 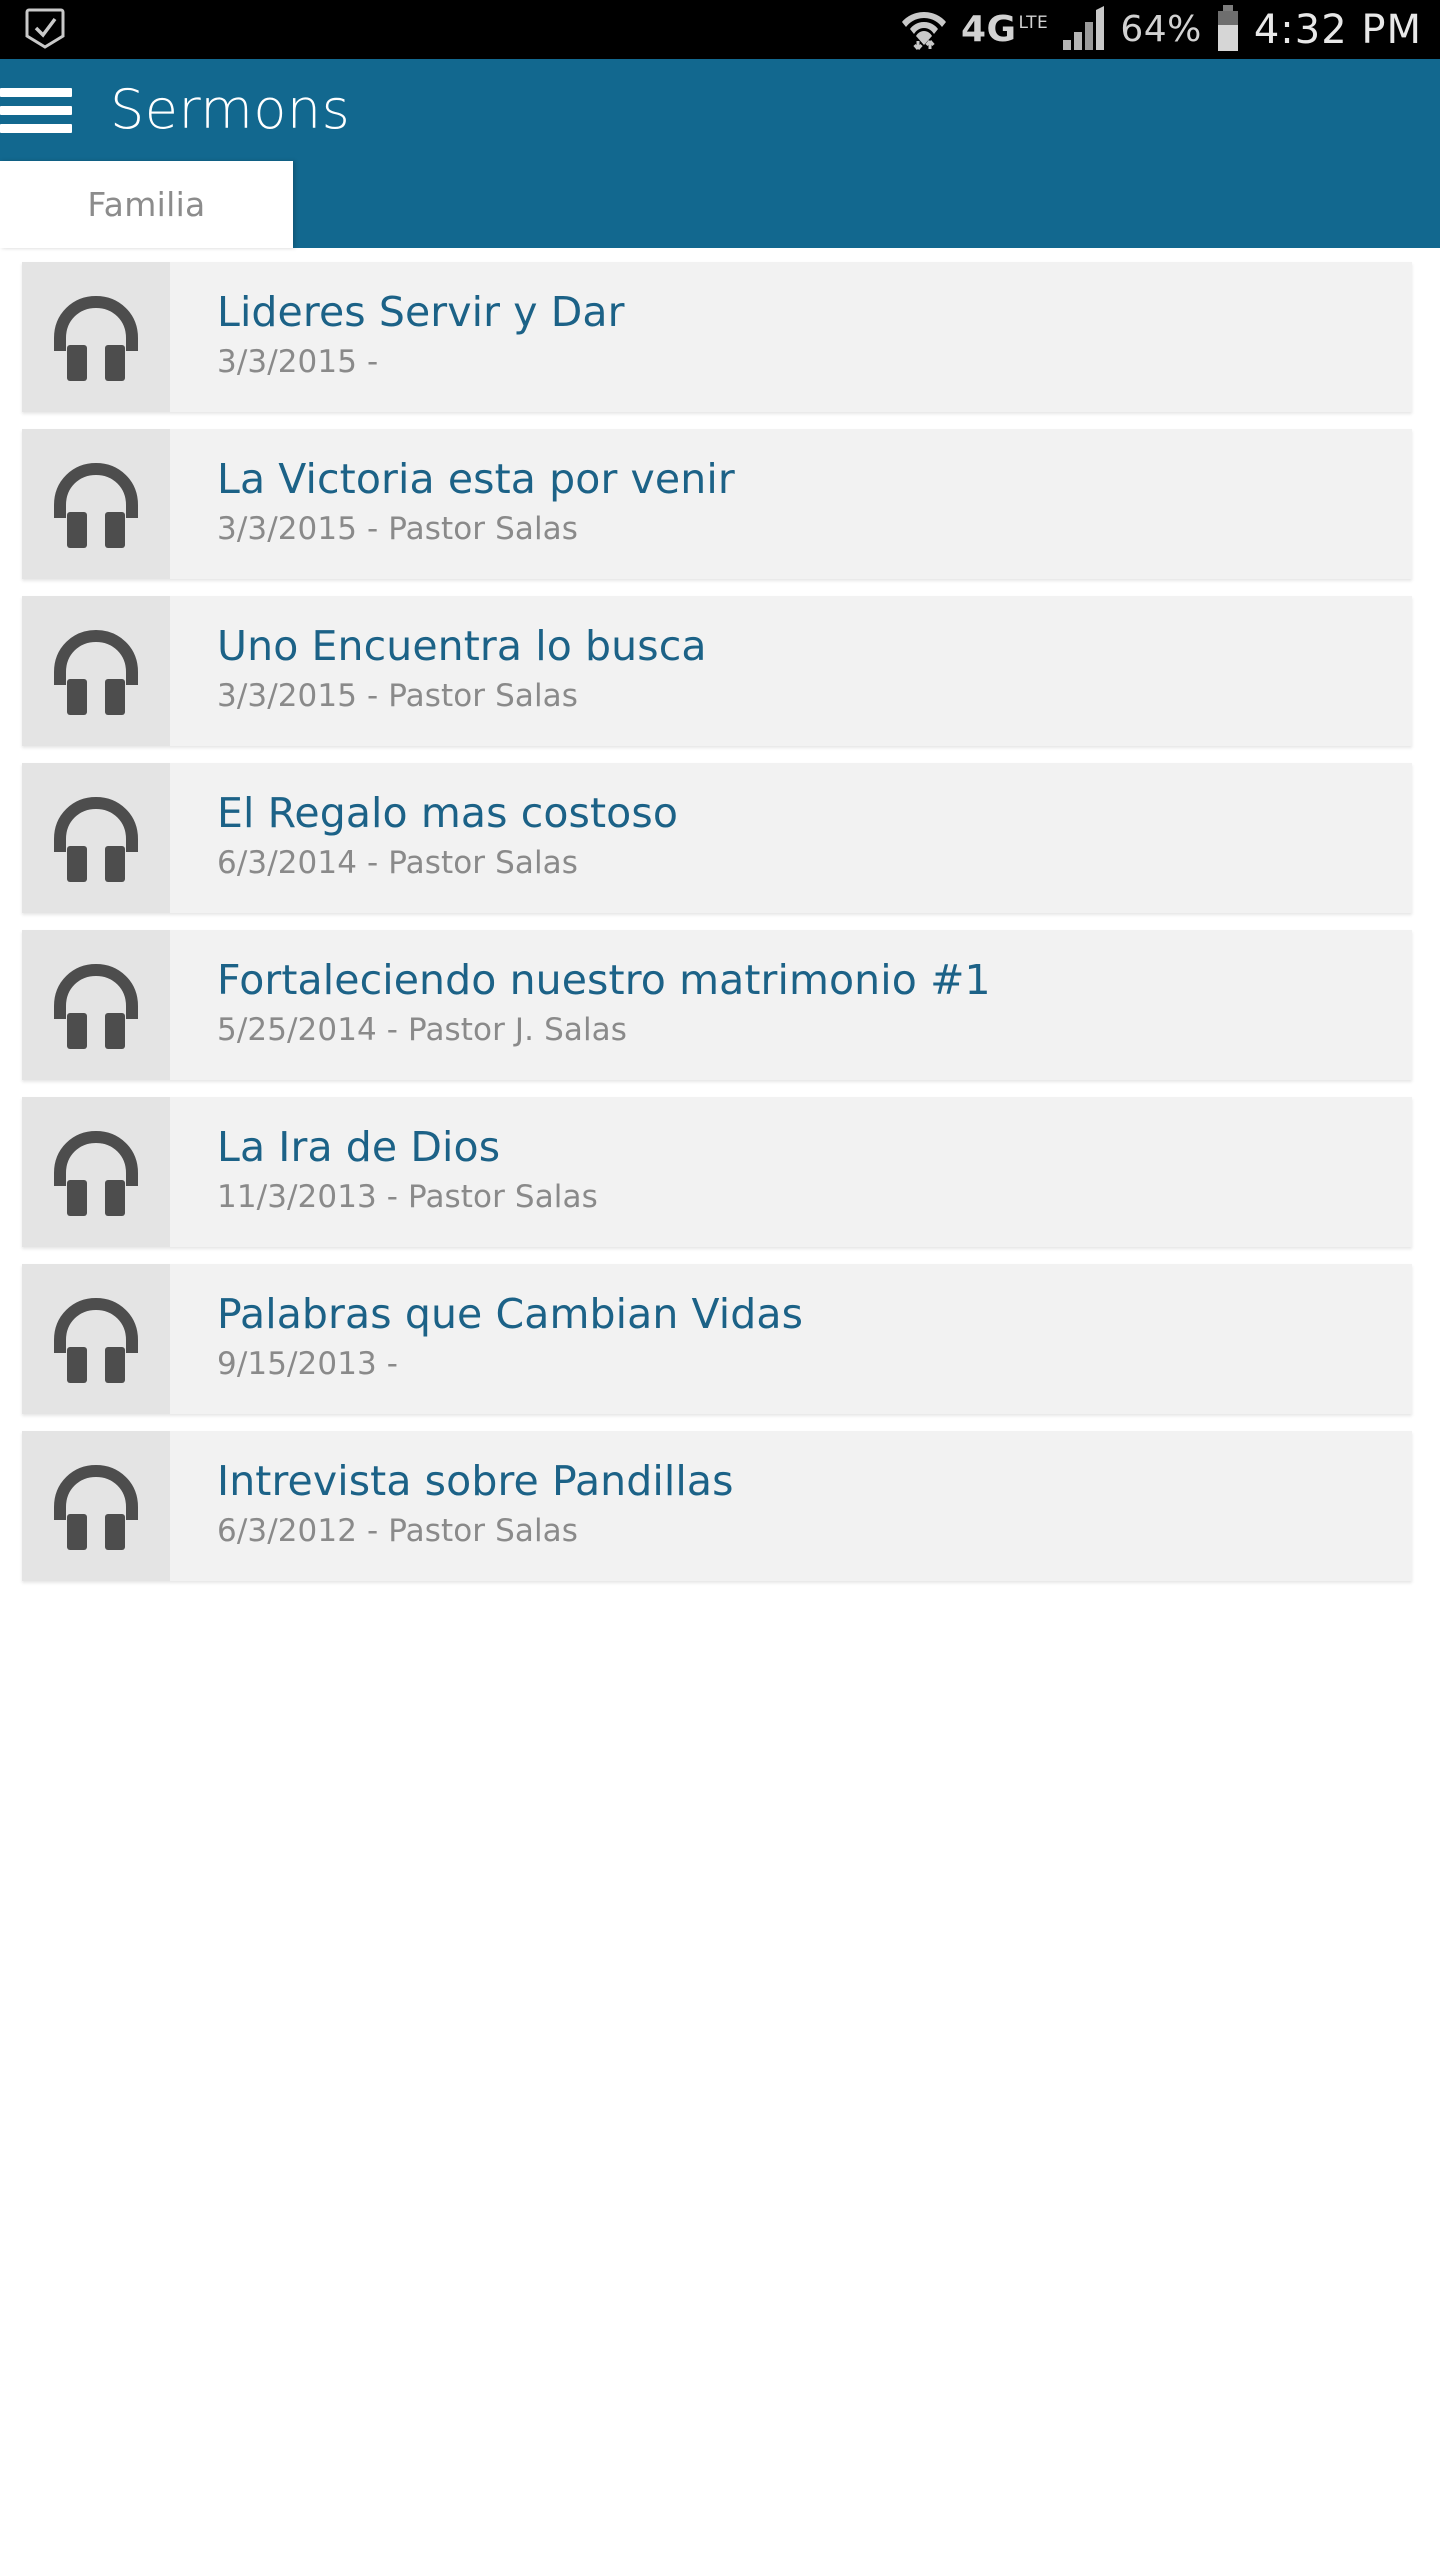 I want to click on sermon-title: La Ira de Dios, so click(x=814, y=1147).